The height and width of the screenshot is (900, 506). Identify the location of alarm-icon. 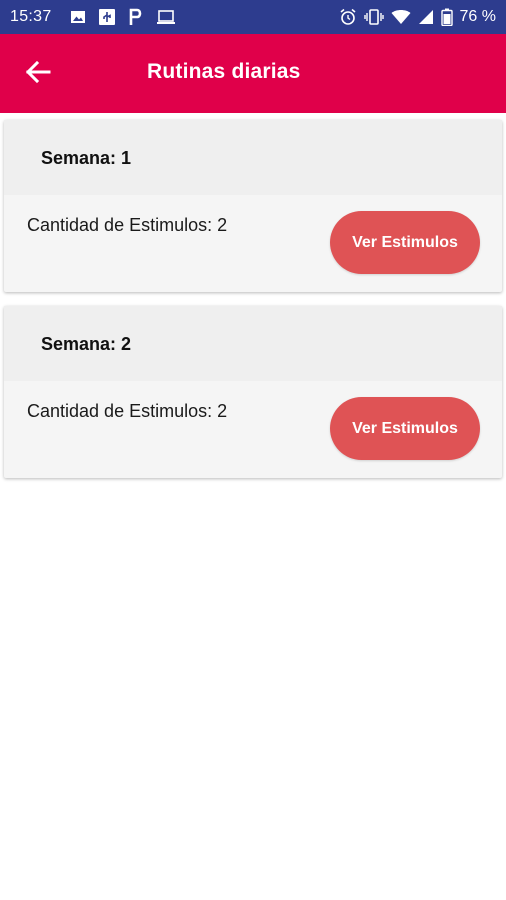
(348, 17).